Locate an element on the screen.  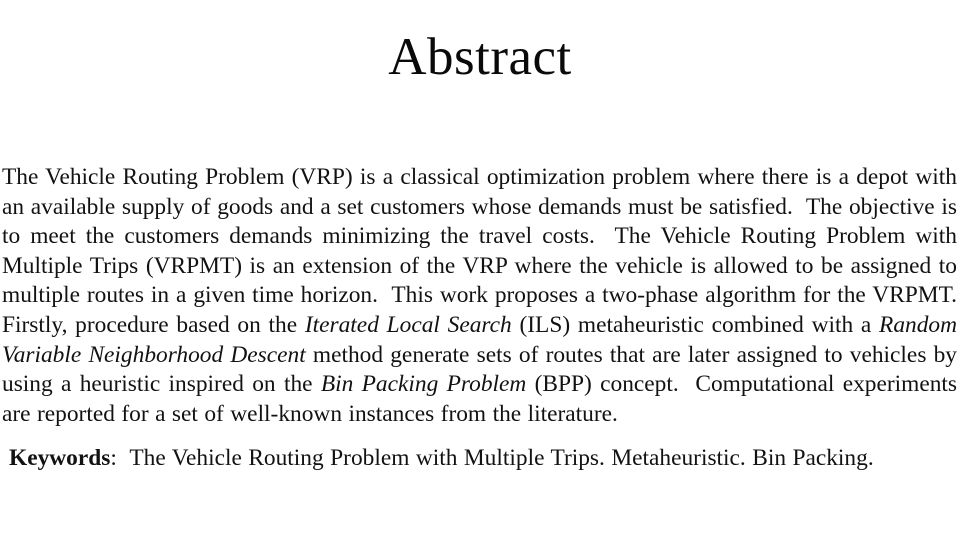
page-title: Abstract is located at coordinates (480, 56).